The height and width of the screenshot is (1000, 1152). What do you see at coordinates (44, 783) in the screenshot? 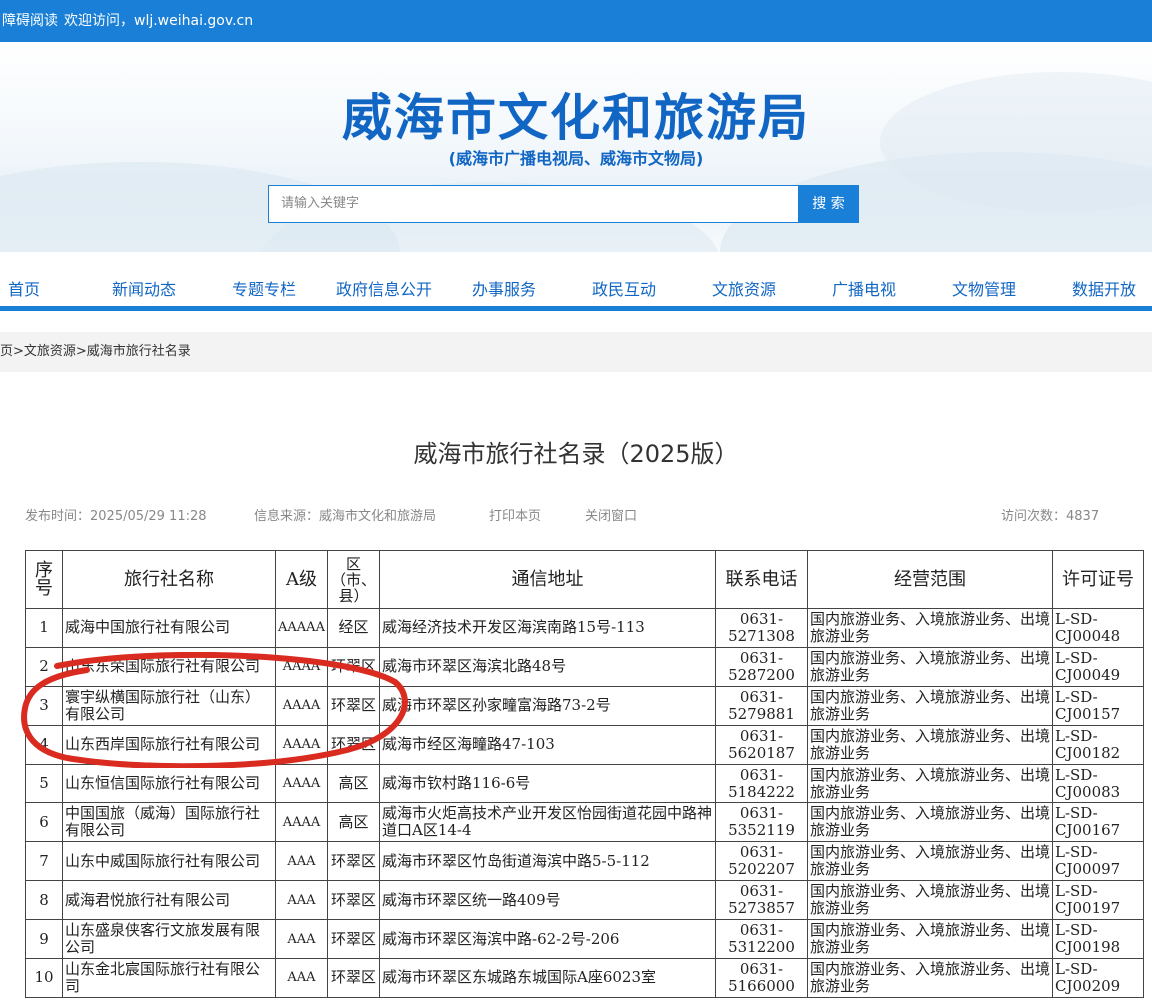
I see `cell-no: 5` at bounding box center [44, 783].